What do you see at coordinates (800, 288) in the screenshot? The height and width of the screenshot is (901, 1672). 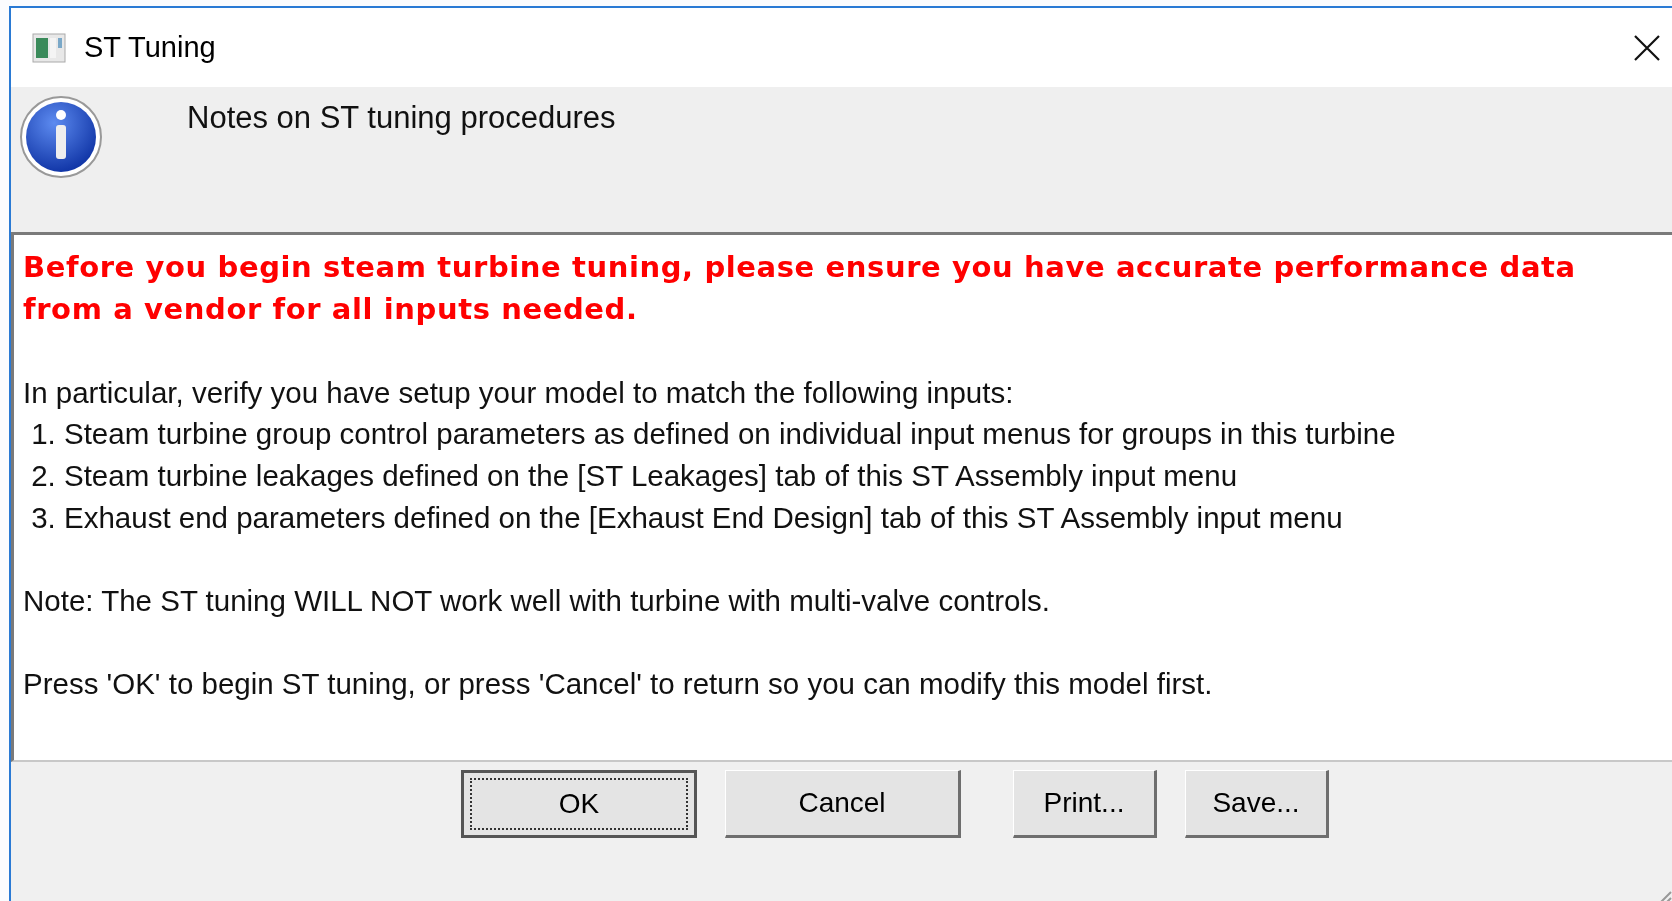 I see `warning-text: Before you begin steam turbine tuning, please ensure you have accurate performance data from a vendor for all inputs needed.` at bounding box center [800, 288].